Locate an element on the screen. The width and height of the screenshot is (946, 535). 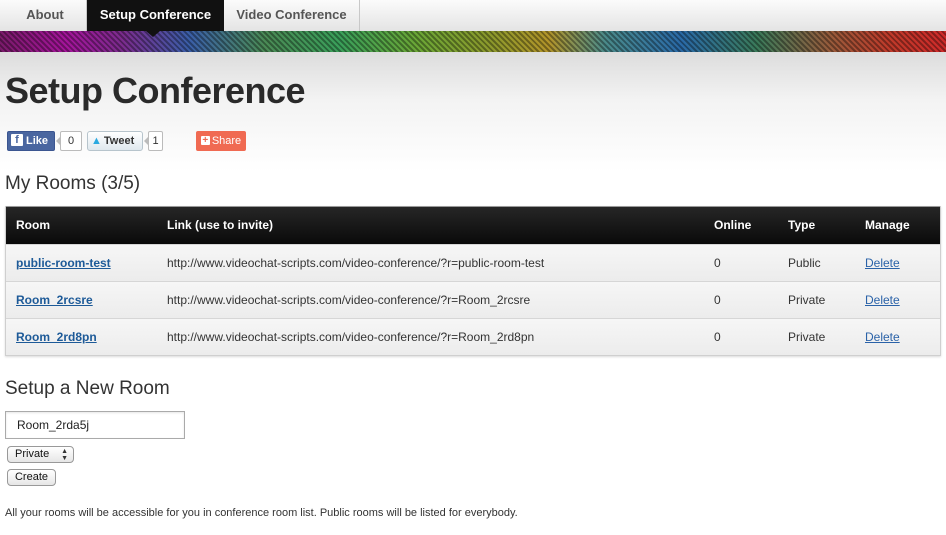
tab-setup-conference: Setup Conference is located at coordinates (155, 15).